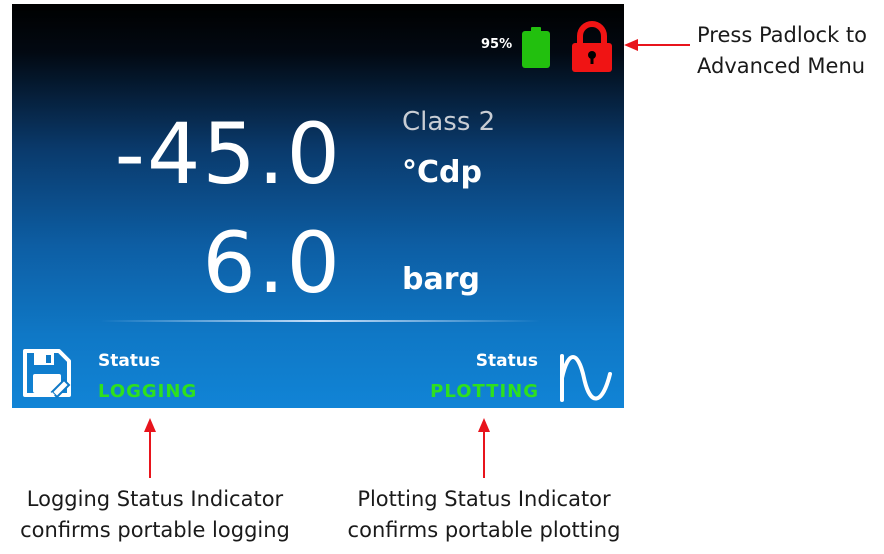 Image resolution: width=884 pixels, height=554 pixels. I want to click on padlock-annotation: Press Padlock to Advanced Menu, so click(790, 51).